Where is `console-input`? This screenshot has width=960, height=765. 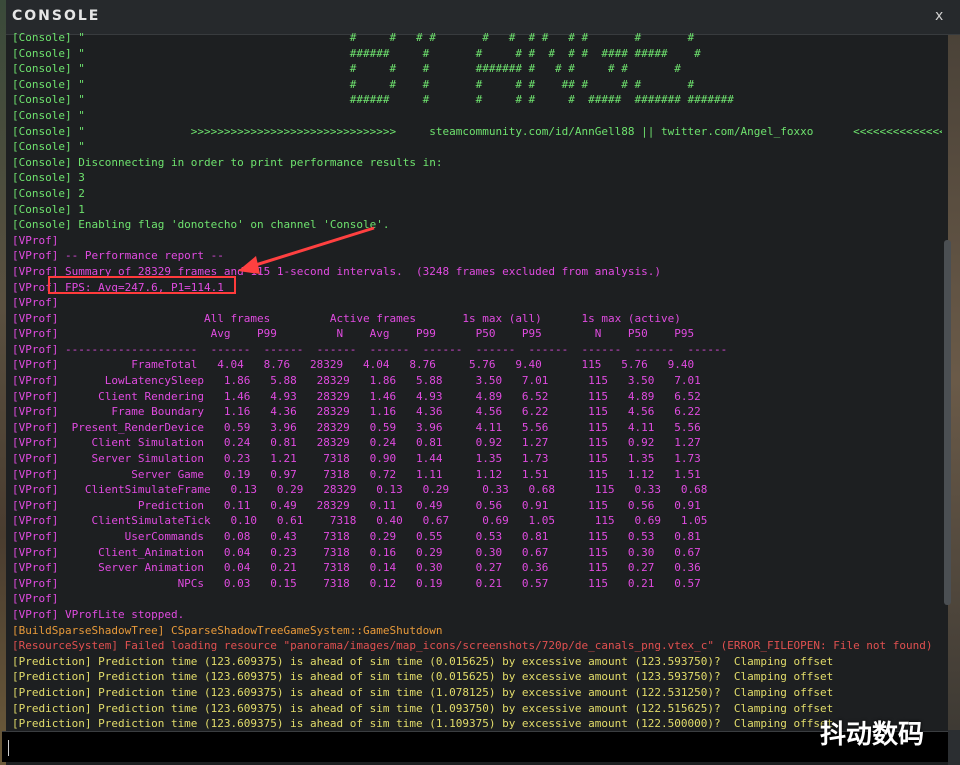 console-input is located at coordinates (475, 746).